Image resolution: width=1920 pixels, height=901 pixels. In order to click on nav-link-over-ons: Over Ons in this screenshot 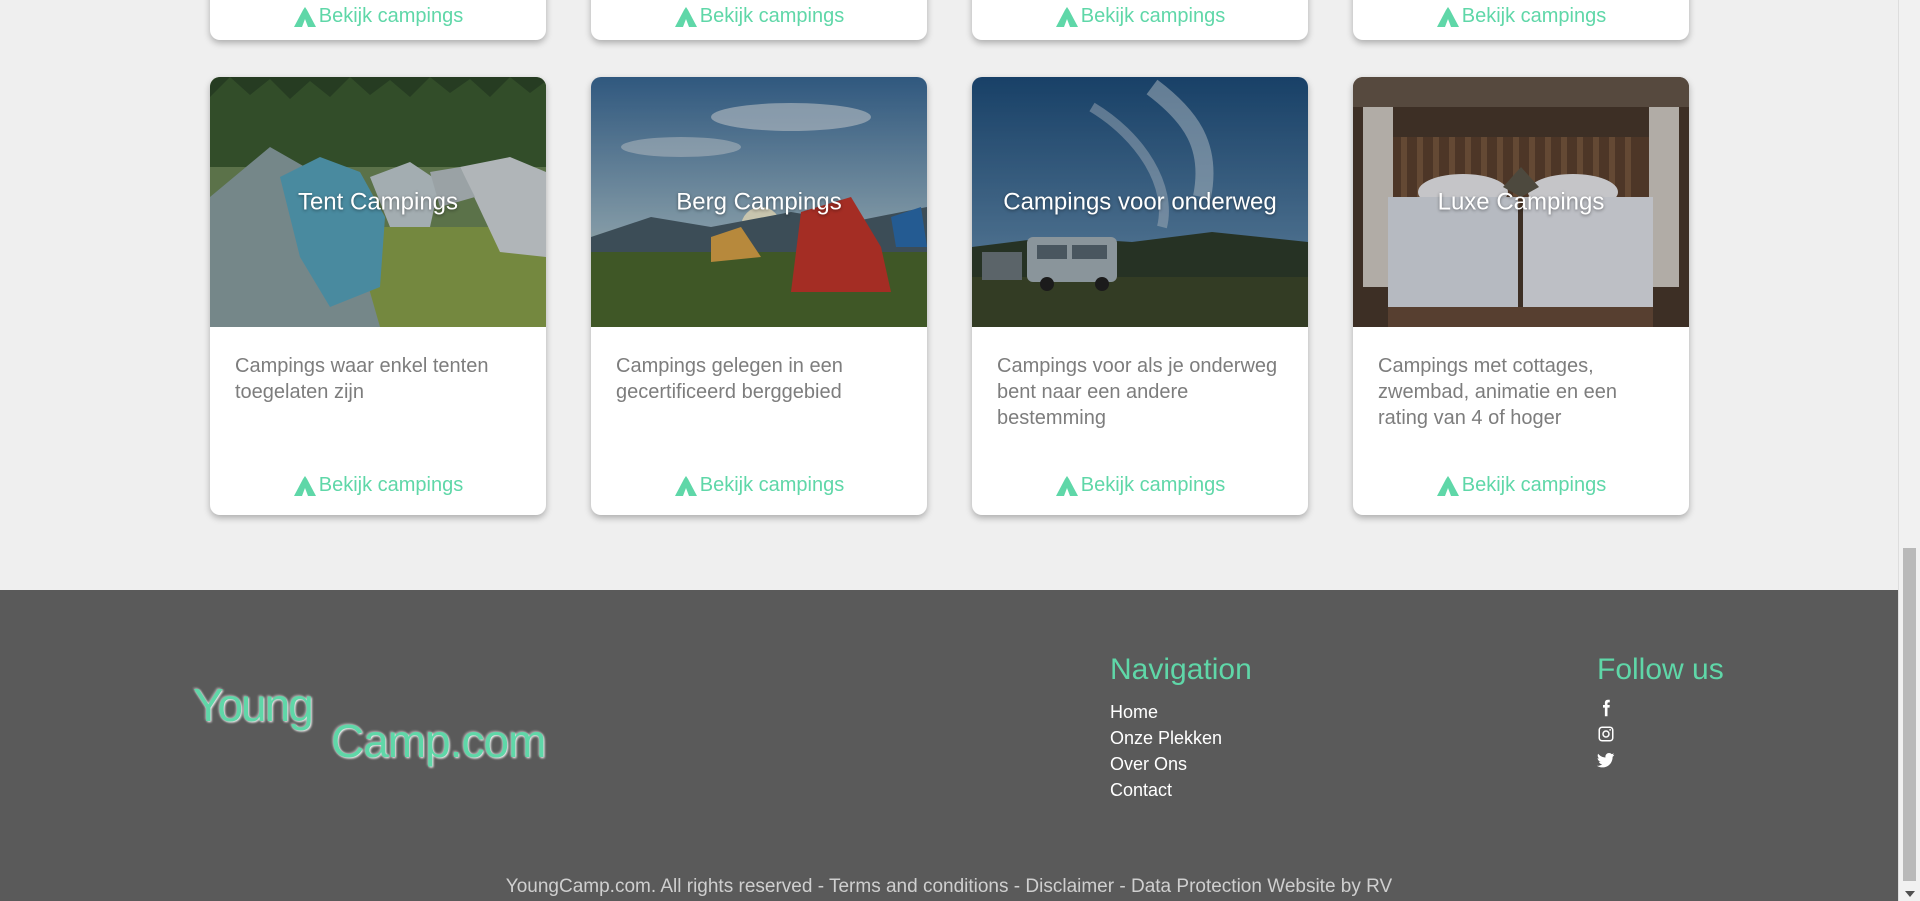, I will do `click(1181, 764)`.